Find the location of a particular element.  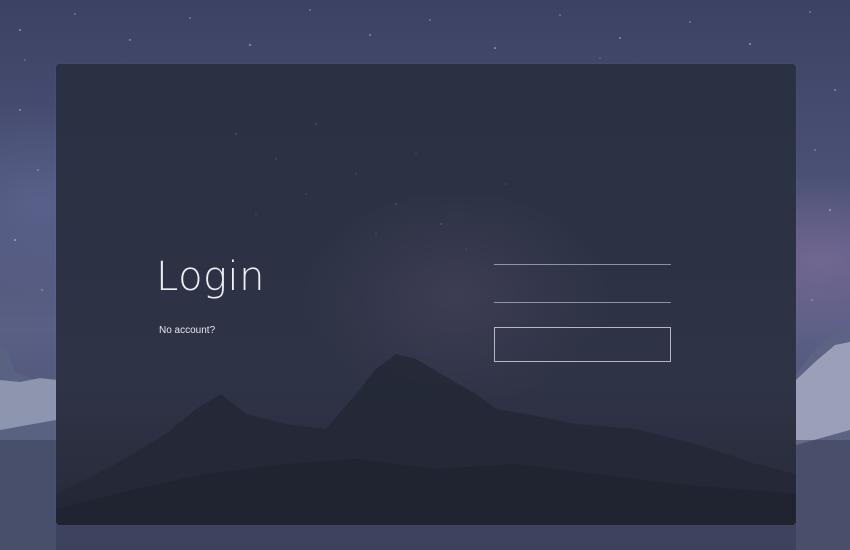

card-stars is located at coordinates (371, 186).